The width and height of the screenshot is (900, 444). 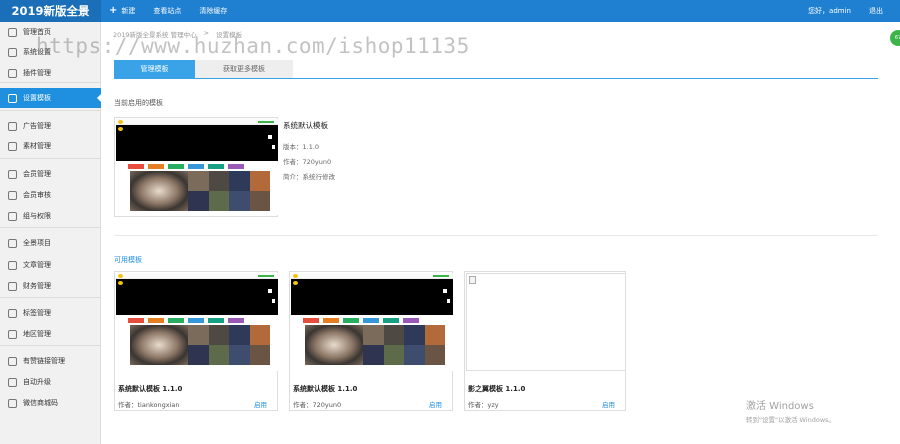 I want to click on tabs-underline, so click(x=496, y=78).